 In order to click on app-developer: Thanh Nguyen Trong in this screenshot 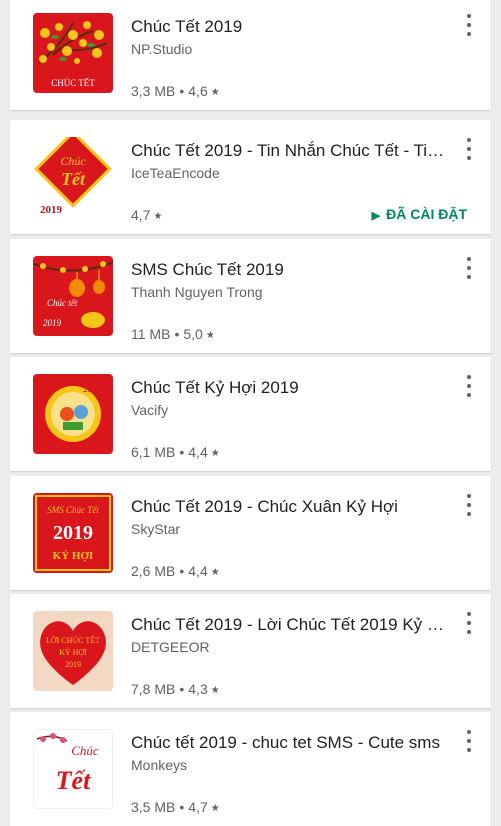, I will do `click(289, 292)`.